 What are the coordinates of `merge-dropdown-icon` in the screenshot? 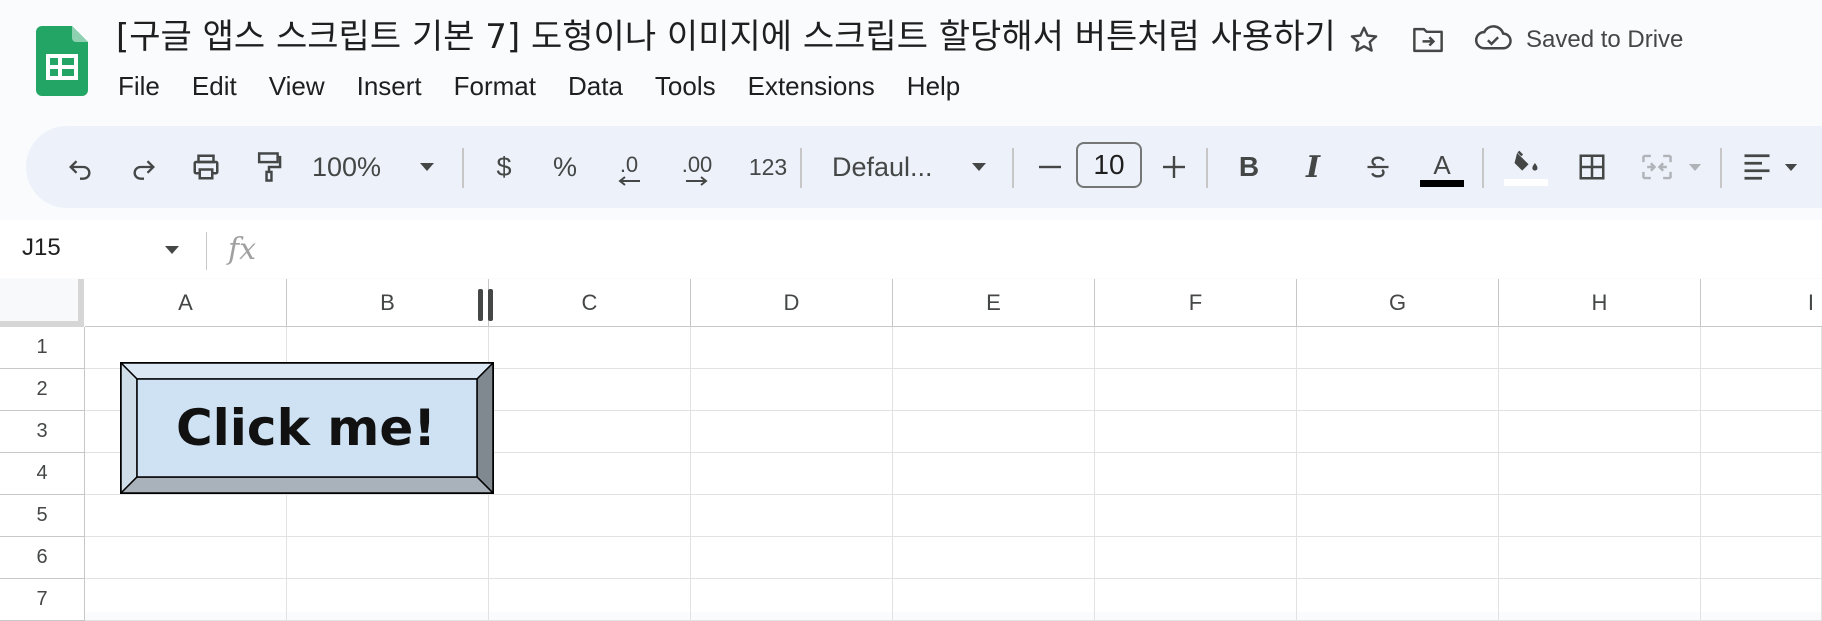 It's located at (1695, 167).